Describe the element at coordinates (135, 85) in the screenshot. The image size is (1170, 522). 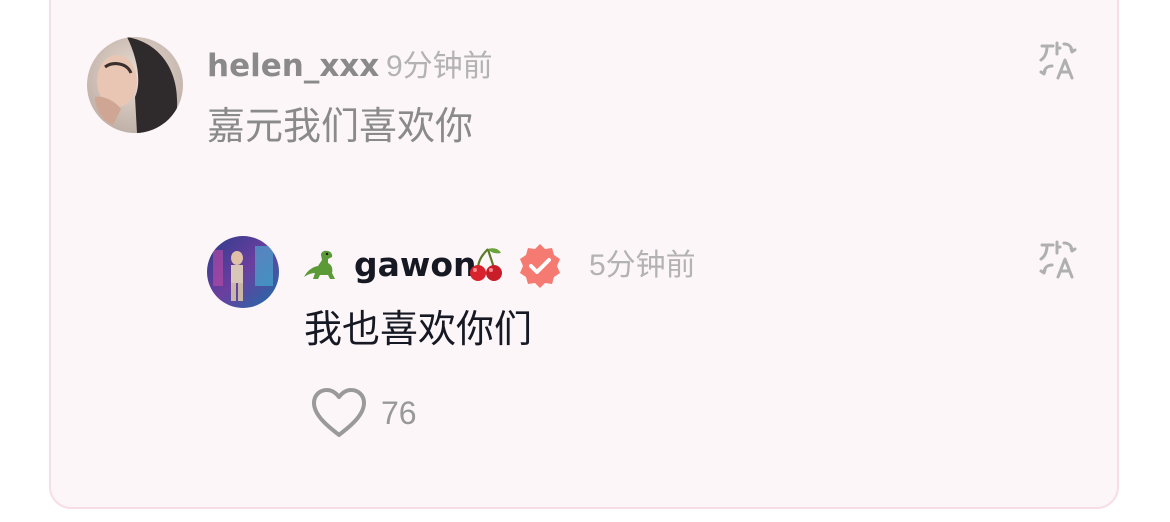
I see `commenter-avatar` at that location.